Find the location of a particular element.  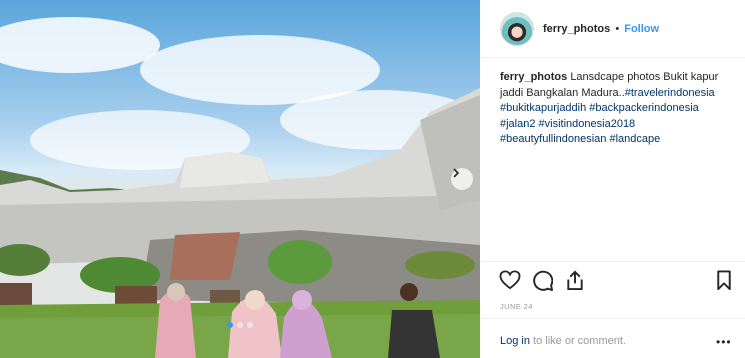

share-button is located at coordinates (575, 283).